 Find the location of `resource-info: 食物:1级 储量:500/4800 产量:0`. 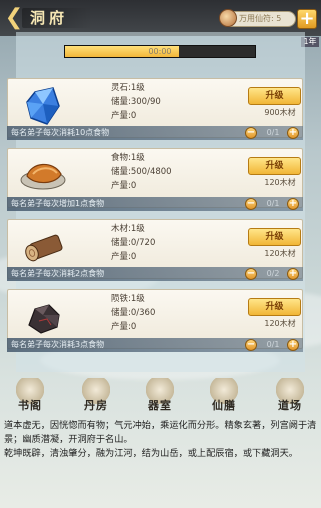

resource-info: 食物:1级 储量:500/4800 产量:0 is located at coordinates (171, 172).